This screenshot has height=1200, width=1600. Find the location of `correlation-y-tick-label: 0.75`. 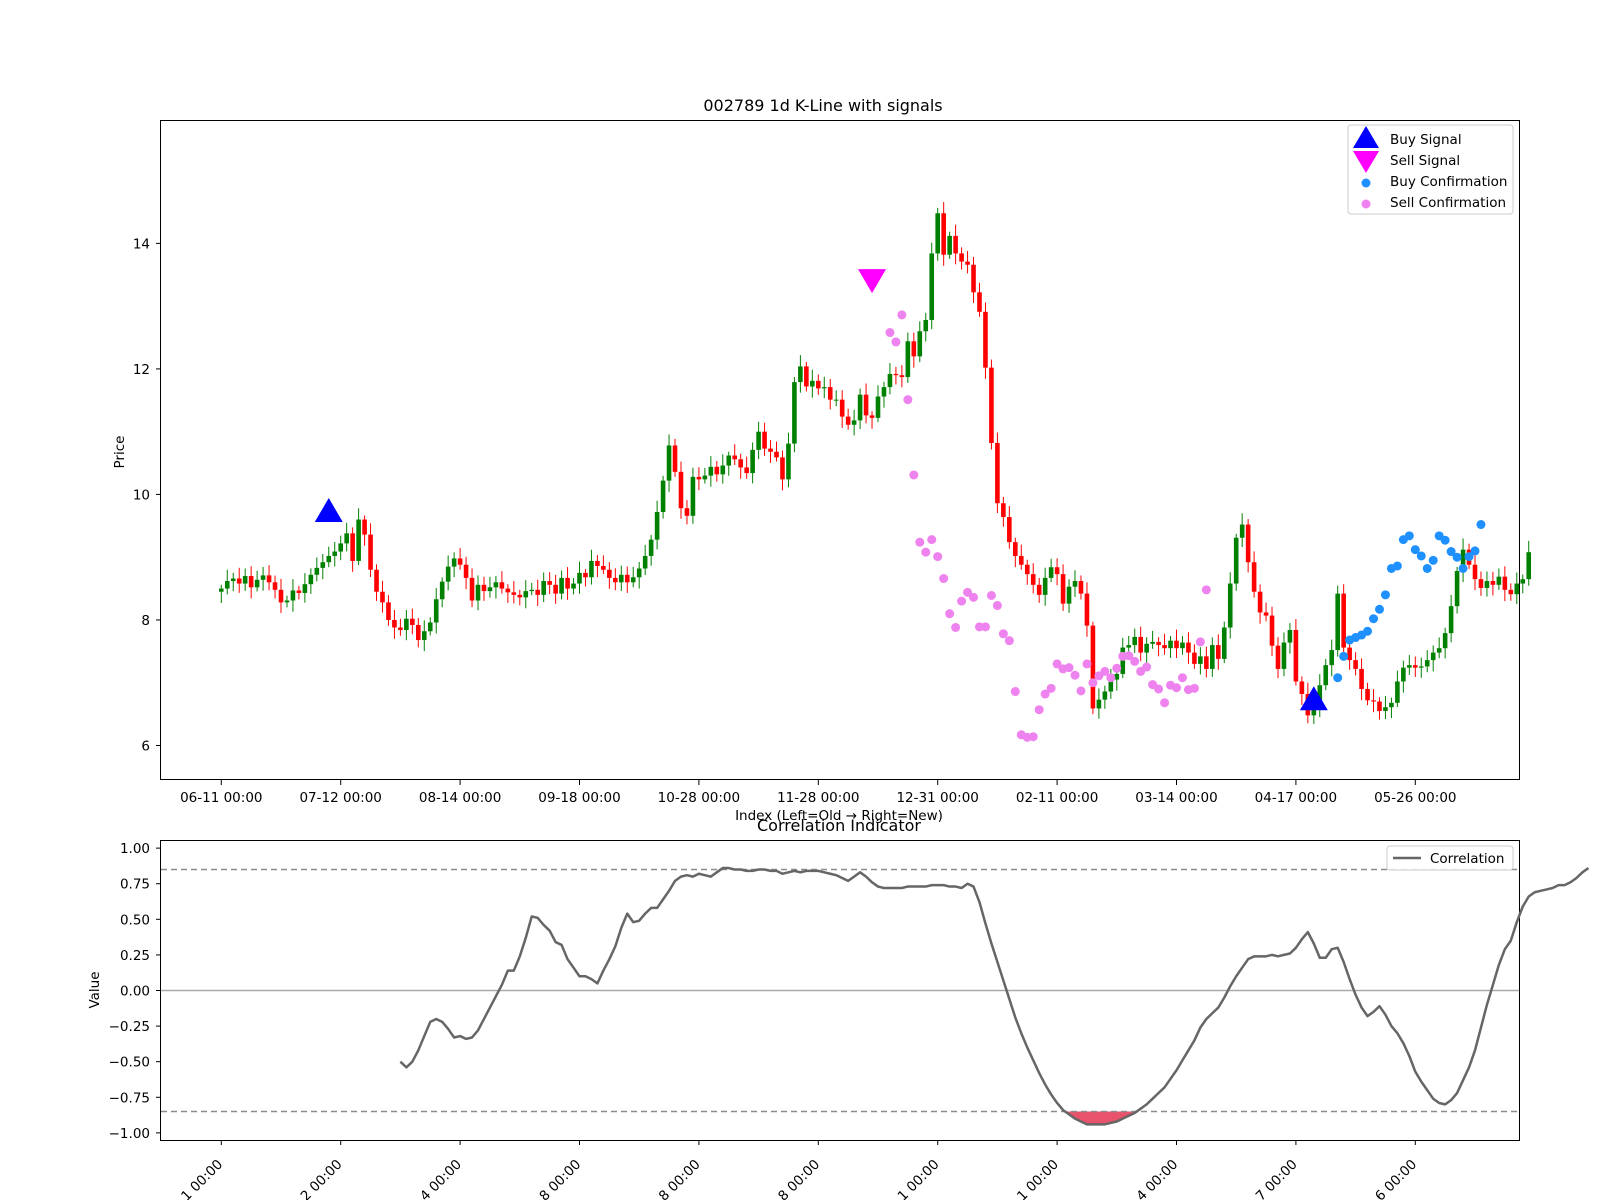

correlation-y-tick-label: 0.75 is located at coordinates (135, 885).